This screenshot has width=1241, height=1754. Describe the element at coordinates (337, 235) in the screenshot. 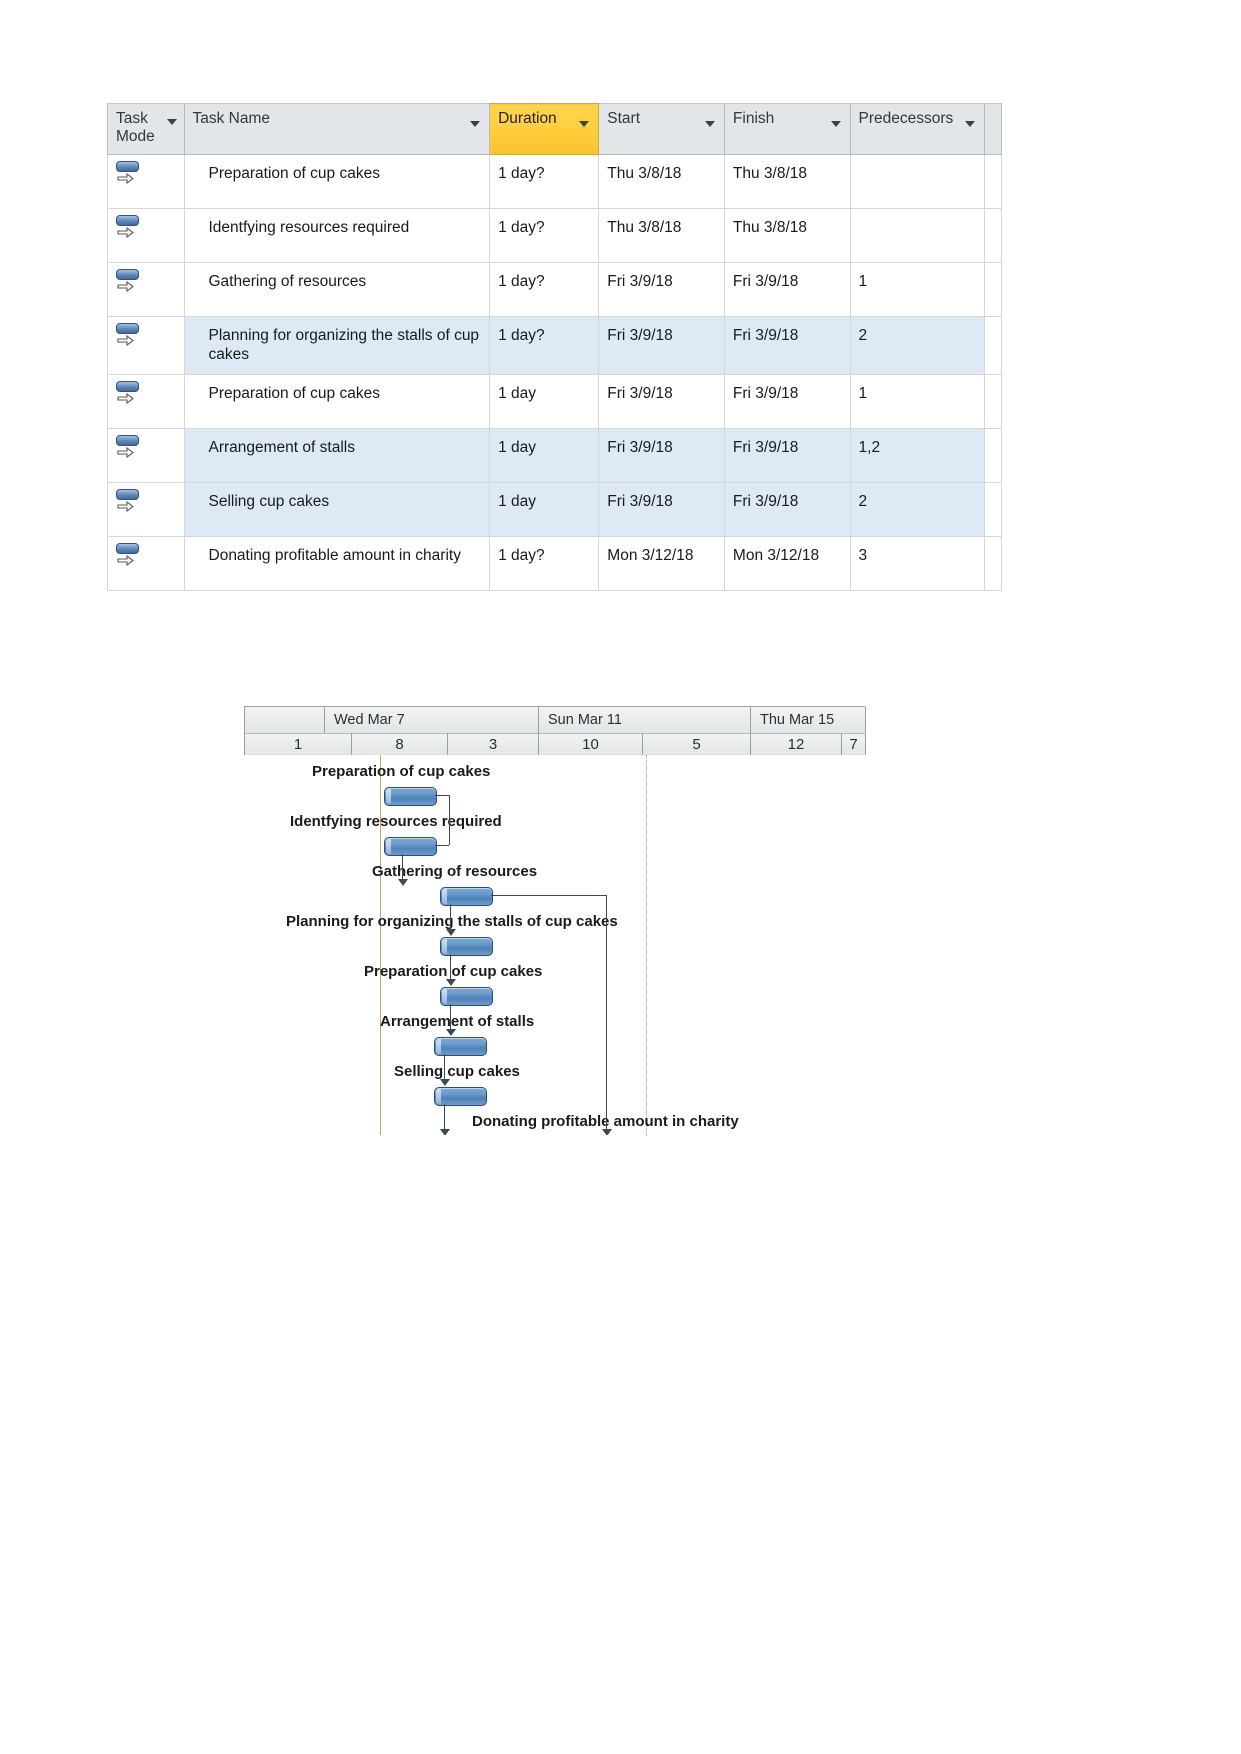

I see `cell-task-name: Identfying resources required` at that location.